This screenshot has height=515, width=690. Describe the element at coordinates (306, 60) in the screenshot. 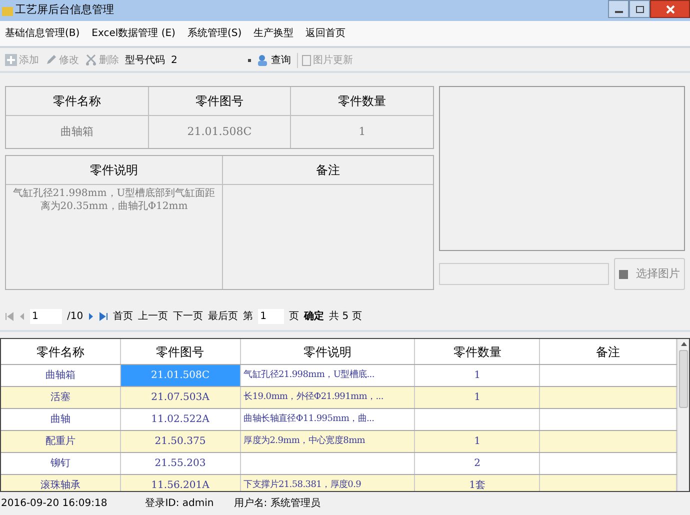

I see `image-icon` at that location.